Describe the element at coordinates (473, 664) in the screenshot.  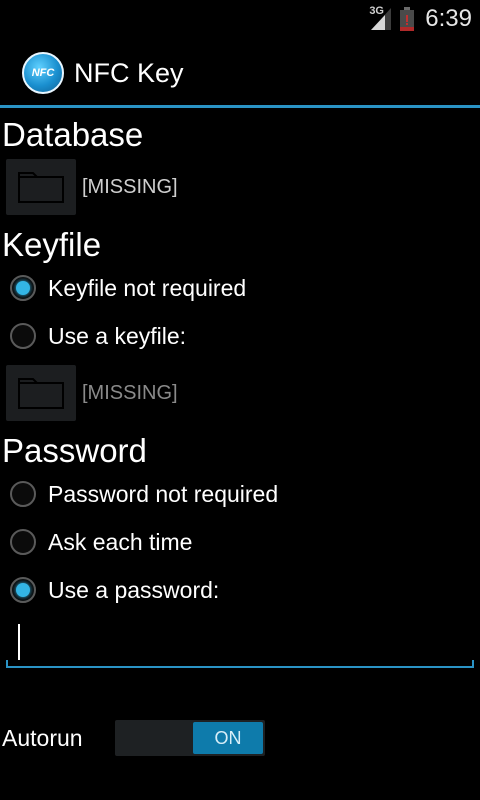
I see `input-underline-right-tick` at that location.